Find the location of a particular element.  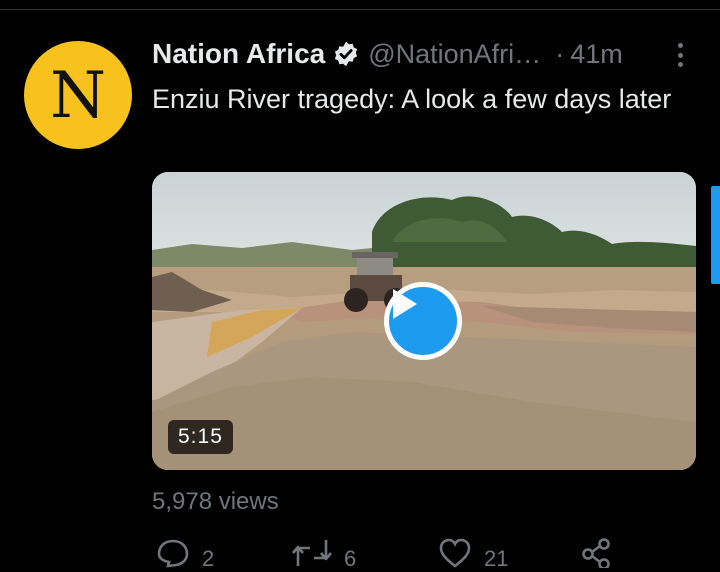

scroll-indicator is located at coordinates (715, 235).